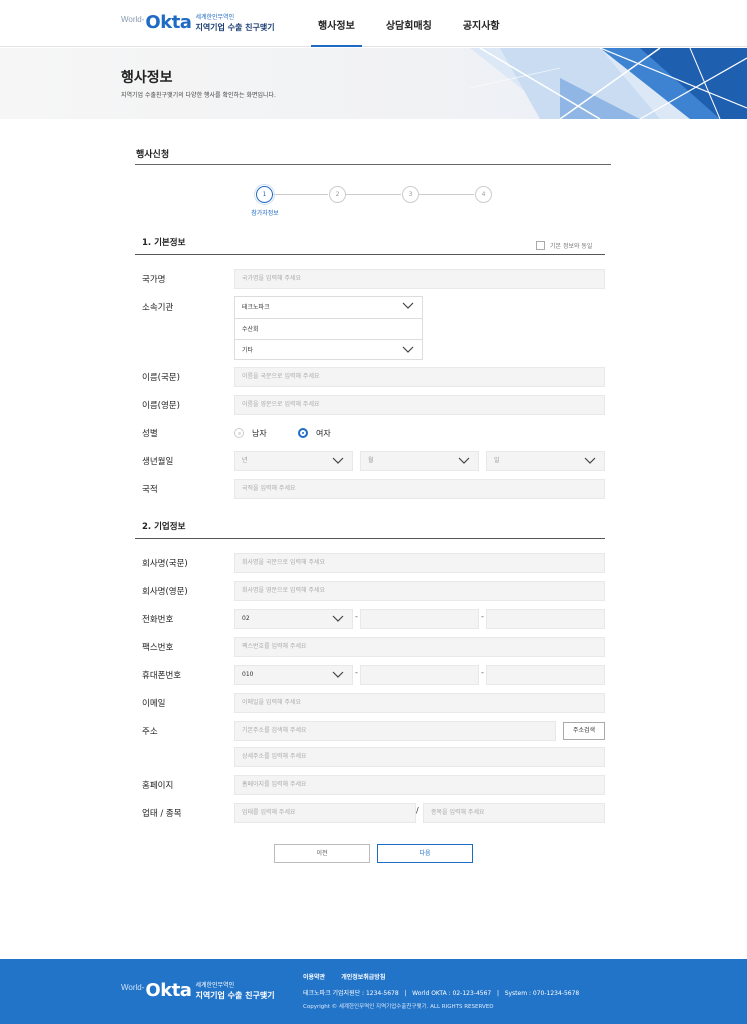  I want to click on gender-label: 성별, so click(150, 434).